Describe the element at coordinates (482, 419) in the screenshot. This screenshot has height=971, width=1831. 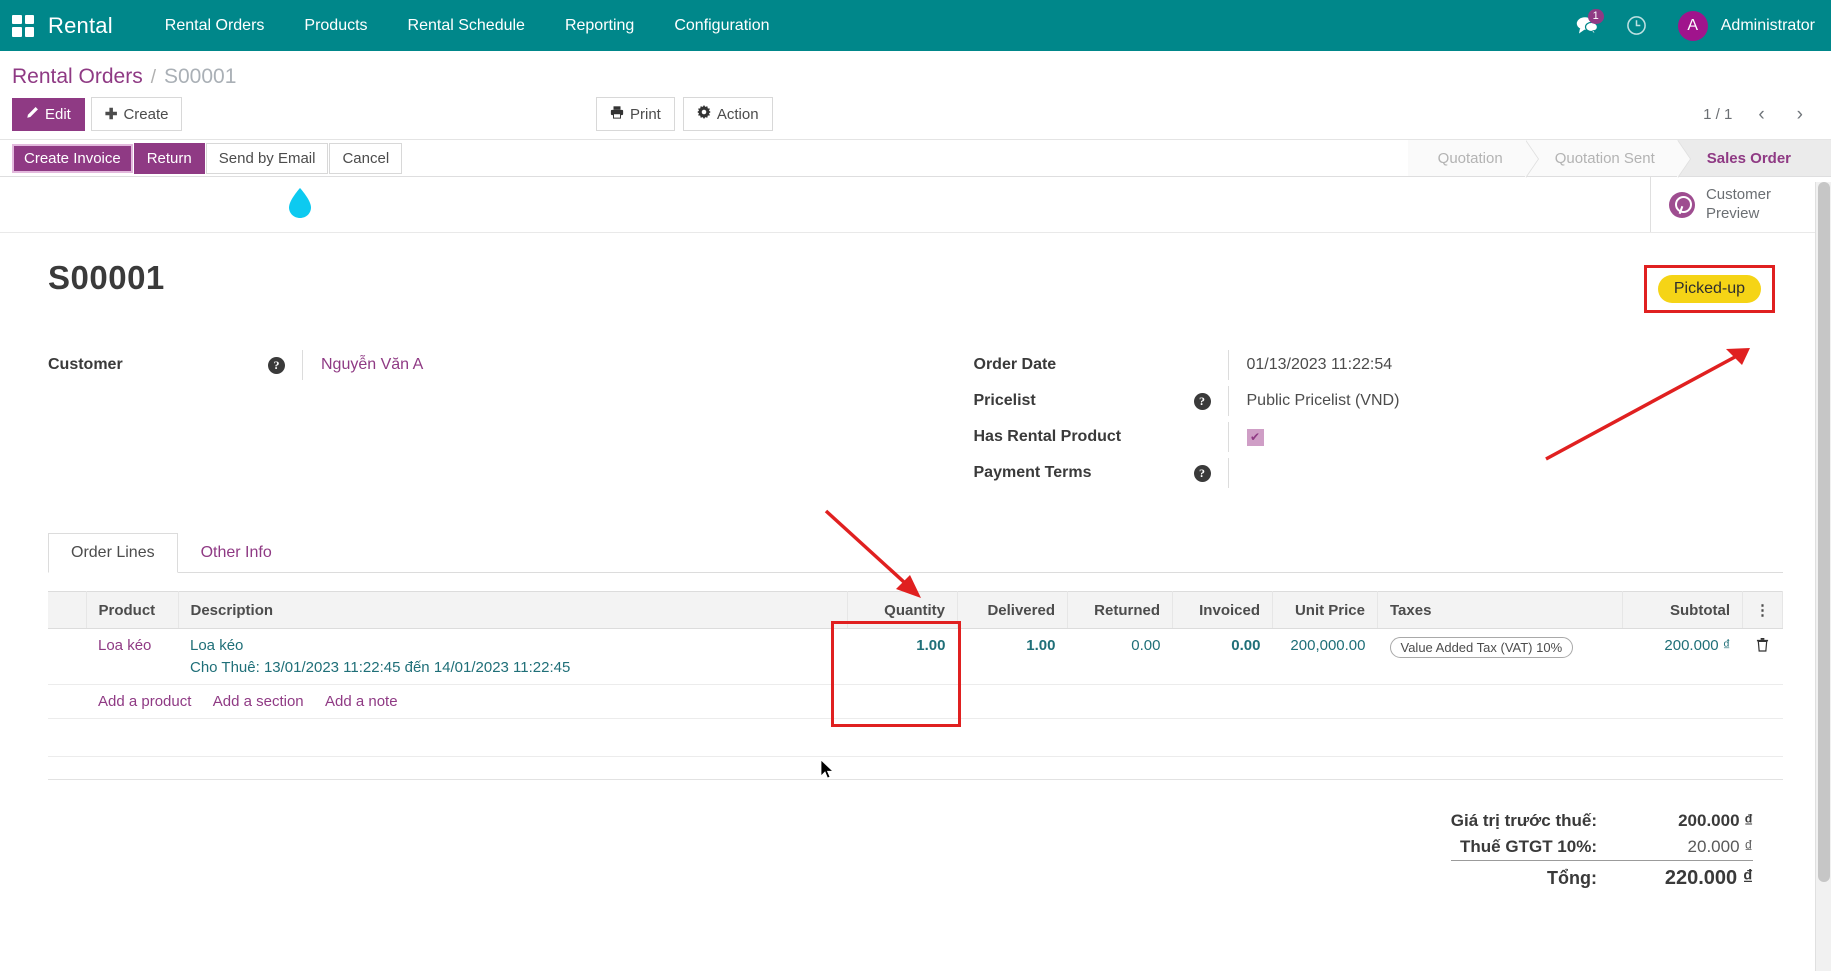
I see `form-column-left: Customer ? Nguyễn Văn A` at that location.